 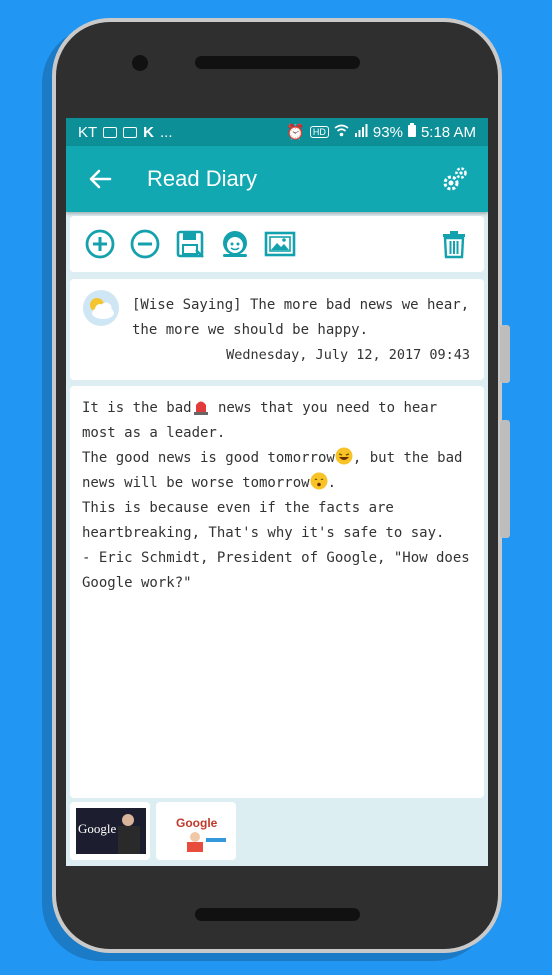 I want to click on camera, so click(x=140, y=63).